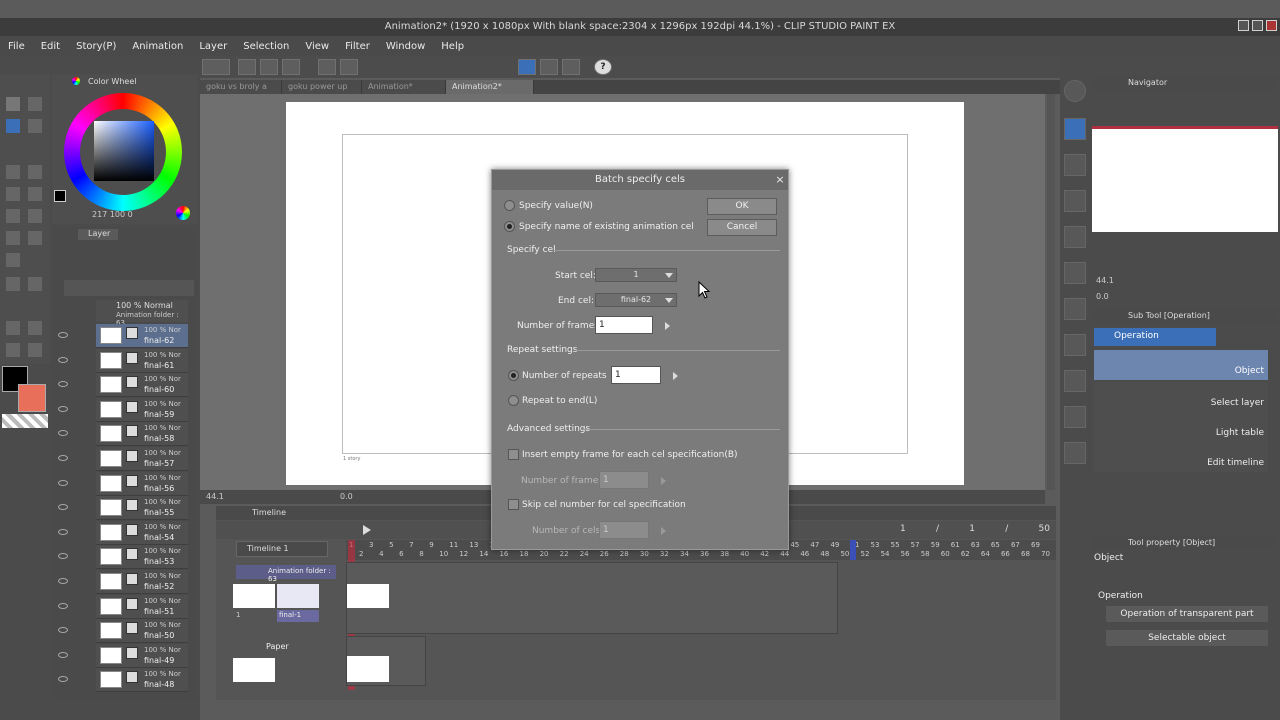 The image size is (1280, 720). What do you see at coordinates (142, 631) in the screenshot?
I see `layer-row: 100 % Nor final-50` at bounding box center [142, 631].